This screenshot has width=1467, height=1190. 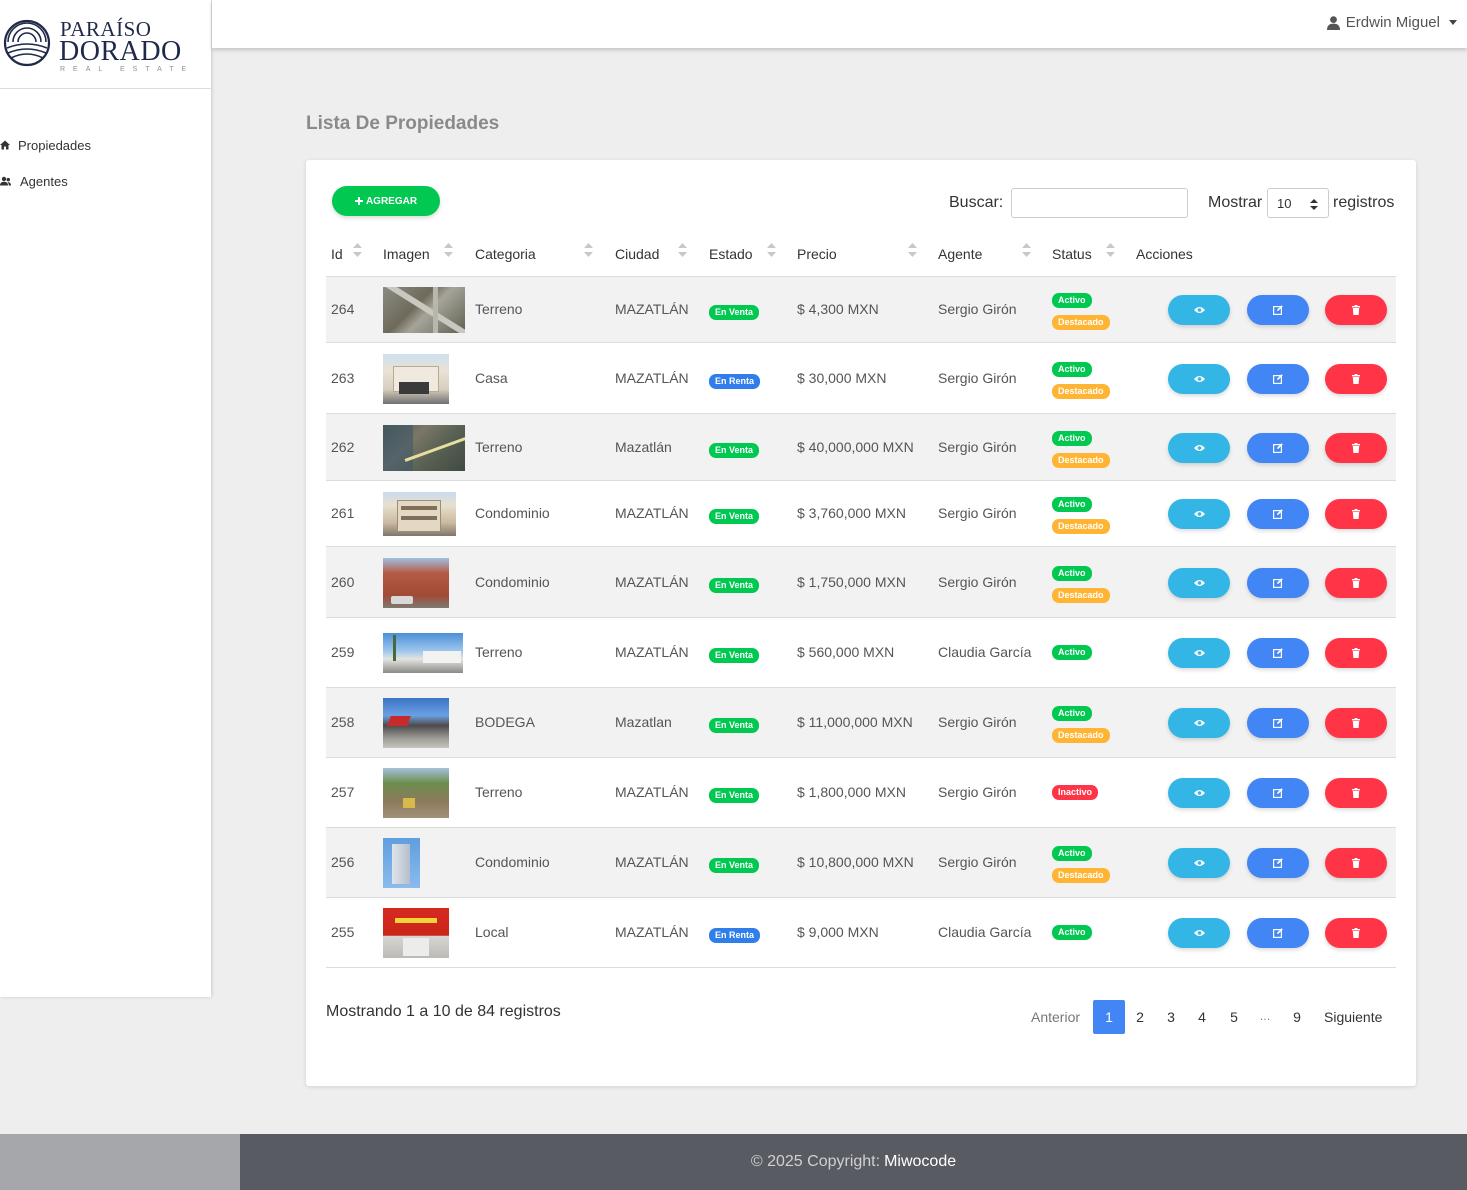 What do you see at coordinates (1099, 203) in the screenshot?
I see `search-input` at bounding box center [1099, 203].